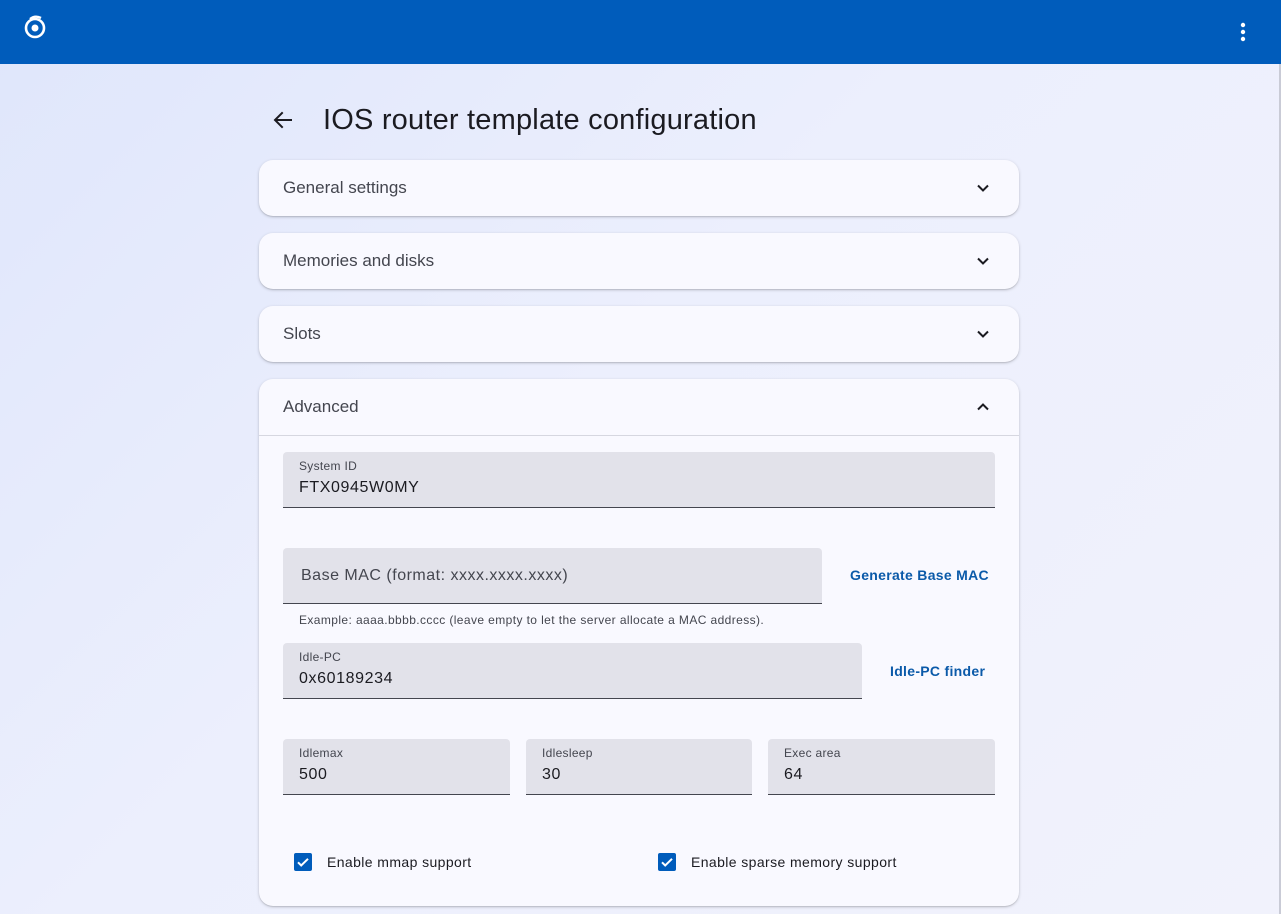 This screenshot has height=914, width=1281. Describe the element at coordinates (321, 406) in the screenshot. I see `panel-title: Advanced` at that location.